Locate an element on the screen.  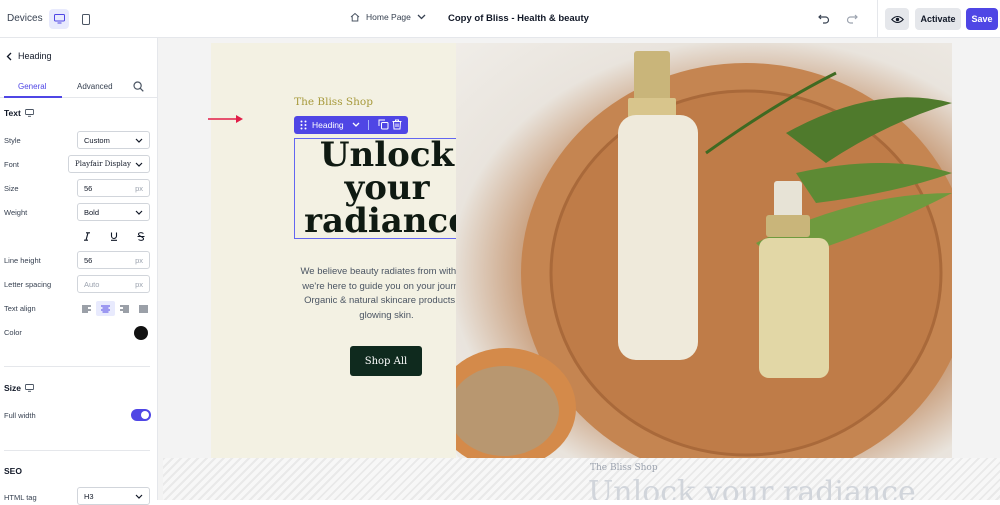
hero-heading: Unlock your radiance is located at coordinates (387, 188).